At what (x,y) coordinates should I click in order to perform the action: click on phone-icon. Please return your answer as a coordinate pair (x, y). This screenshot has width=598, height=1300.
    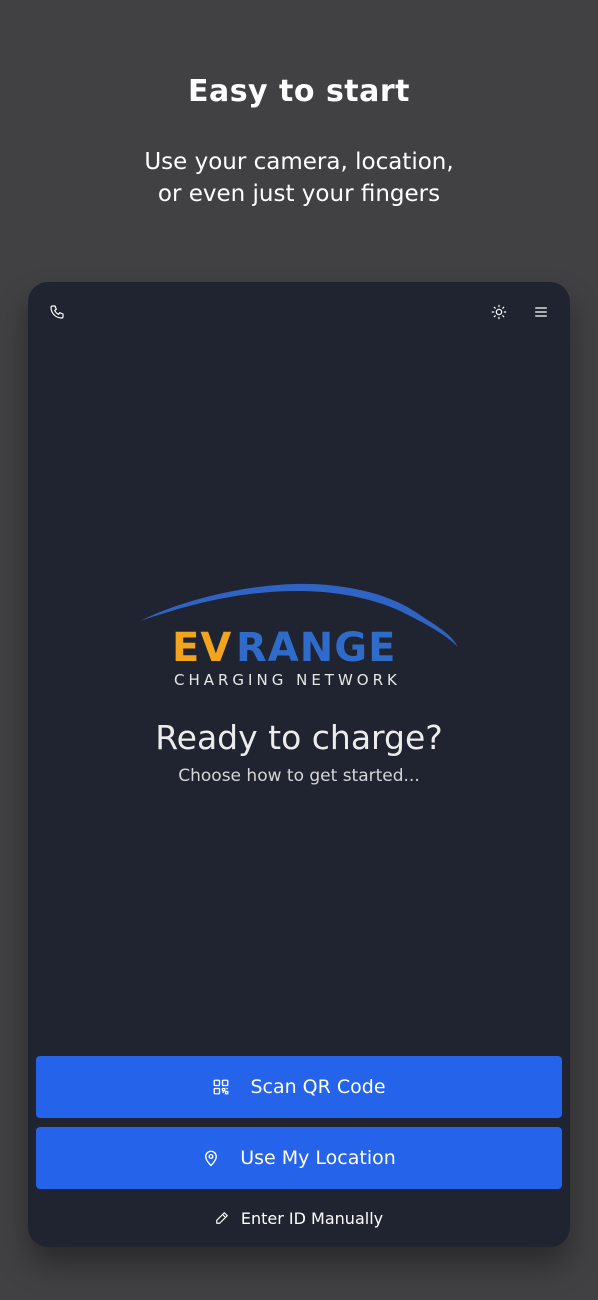
    Looking at the image, I should click on (57, 312).